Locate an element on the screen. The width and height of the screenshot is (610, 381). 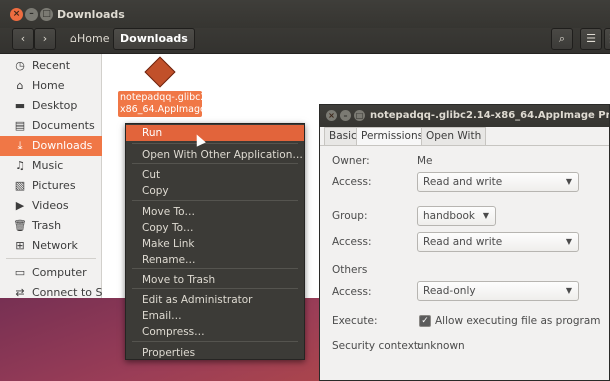
security-context-label: Security context: is located at coordinates (377, 346).